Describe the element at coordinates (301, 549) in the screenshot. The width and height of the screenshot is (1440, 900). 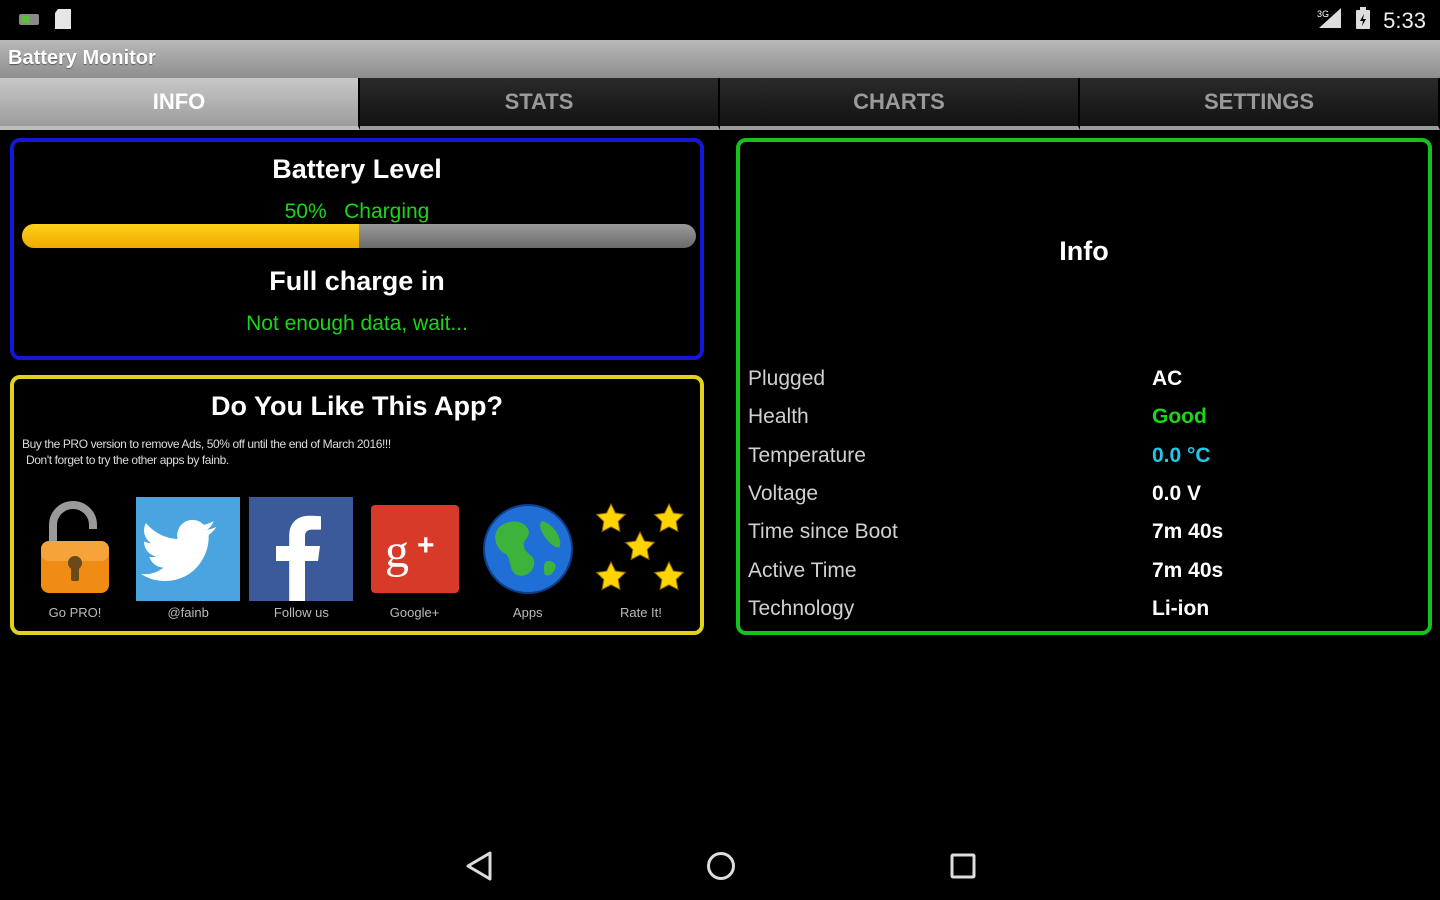
I see `facebook-icon` at that location.